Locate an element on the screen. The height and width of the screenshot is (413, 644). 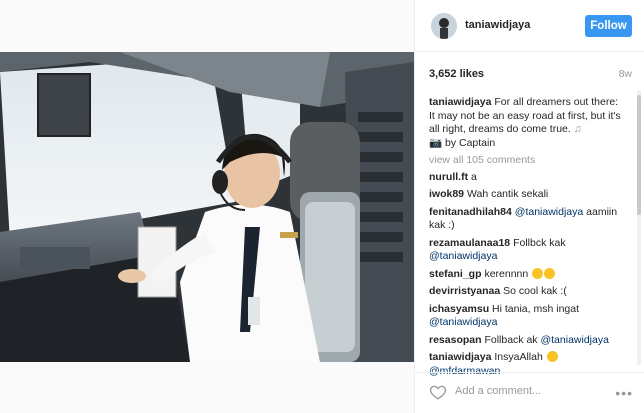
avatar is located at coordinates (444, 26).